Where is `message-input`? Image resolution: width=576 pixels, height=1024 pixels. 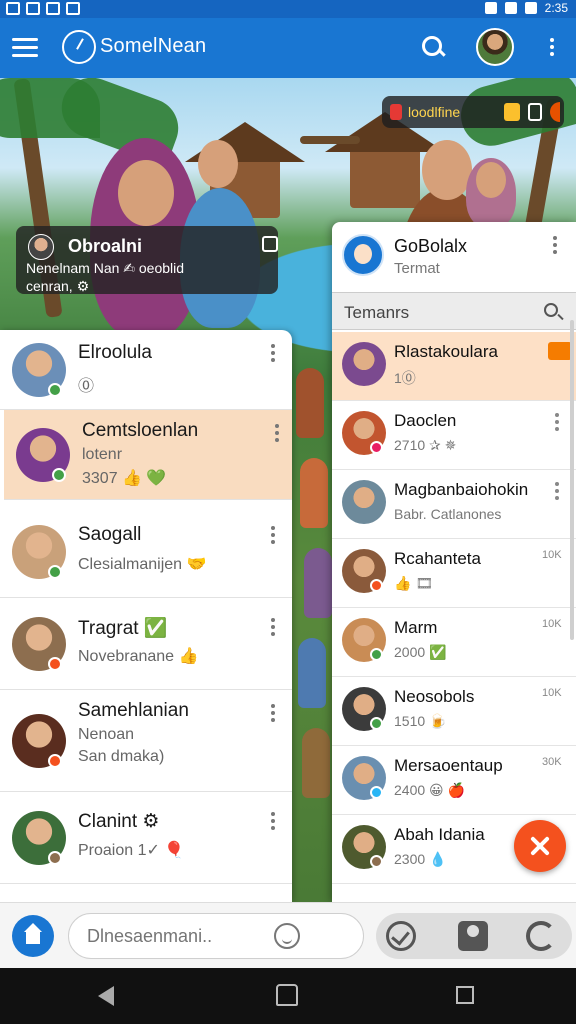 message-input is located at coordinates (216, 936).